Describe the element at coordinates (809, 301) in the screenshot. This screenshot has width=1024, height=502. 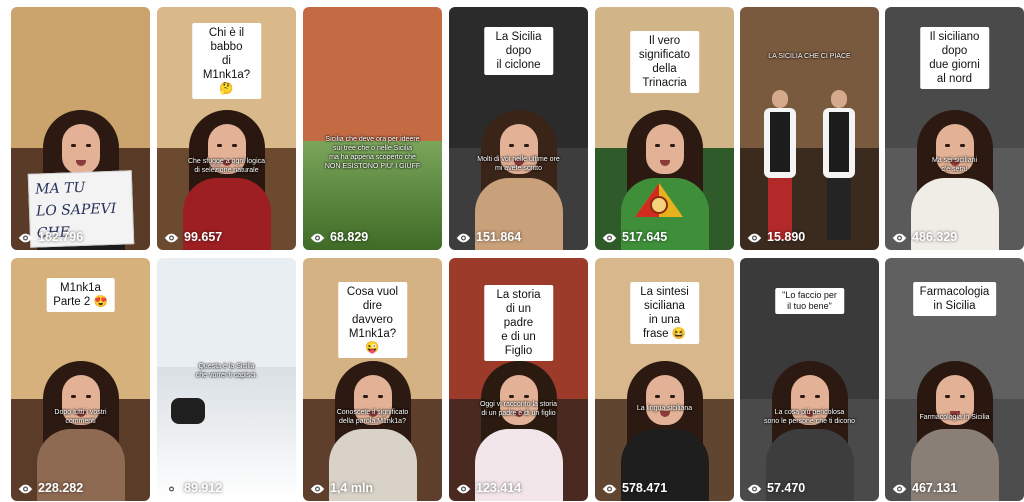
I see `video-title: "Lo faccio per il tuo bene"` at that location.